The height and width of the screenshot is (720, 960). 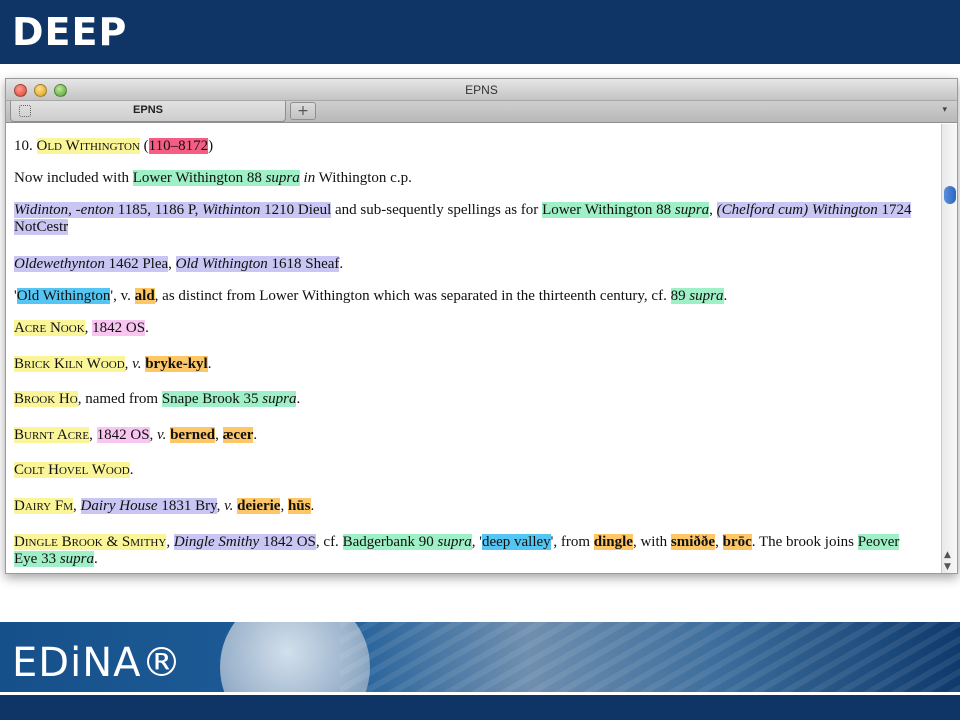 What do you see at coordinates (944, 110) in the screenshot?
I see `tab-menu-chevron-icon: ▾` at bounding box center [944, 110].